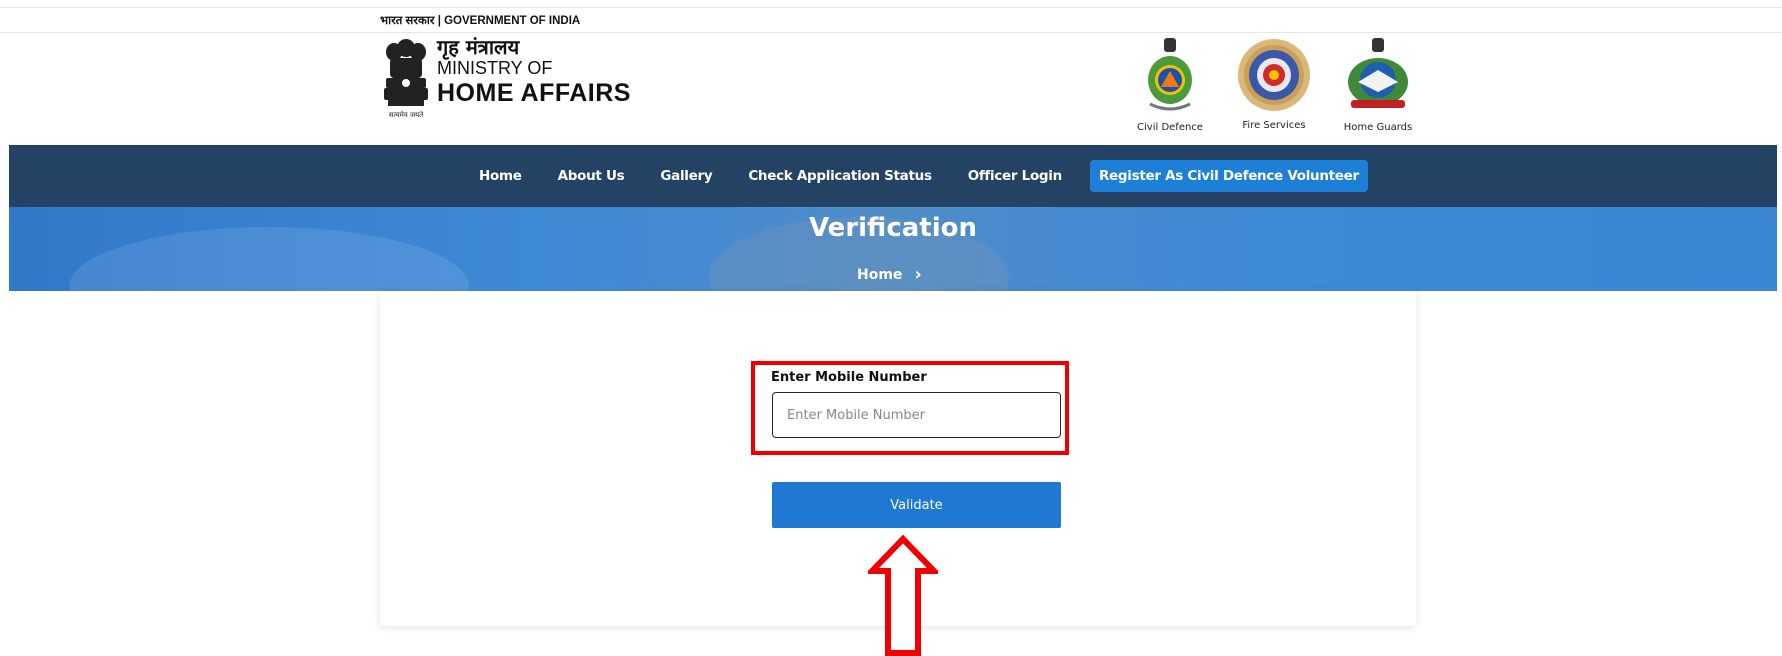 The image size is (1782, 656). What do you see at coordinates (879, 275) in the screenshot?
I see `breadcrumb-home: Home` at bounding box center [879, 275].